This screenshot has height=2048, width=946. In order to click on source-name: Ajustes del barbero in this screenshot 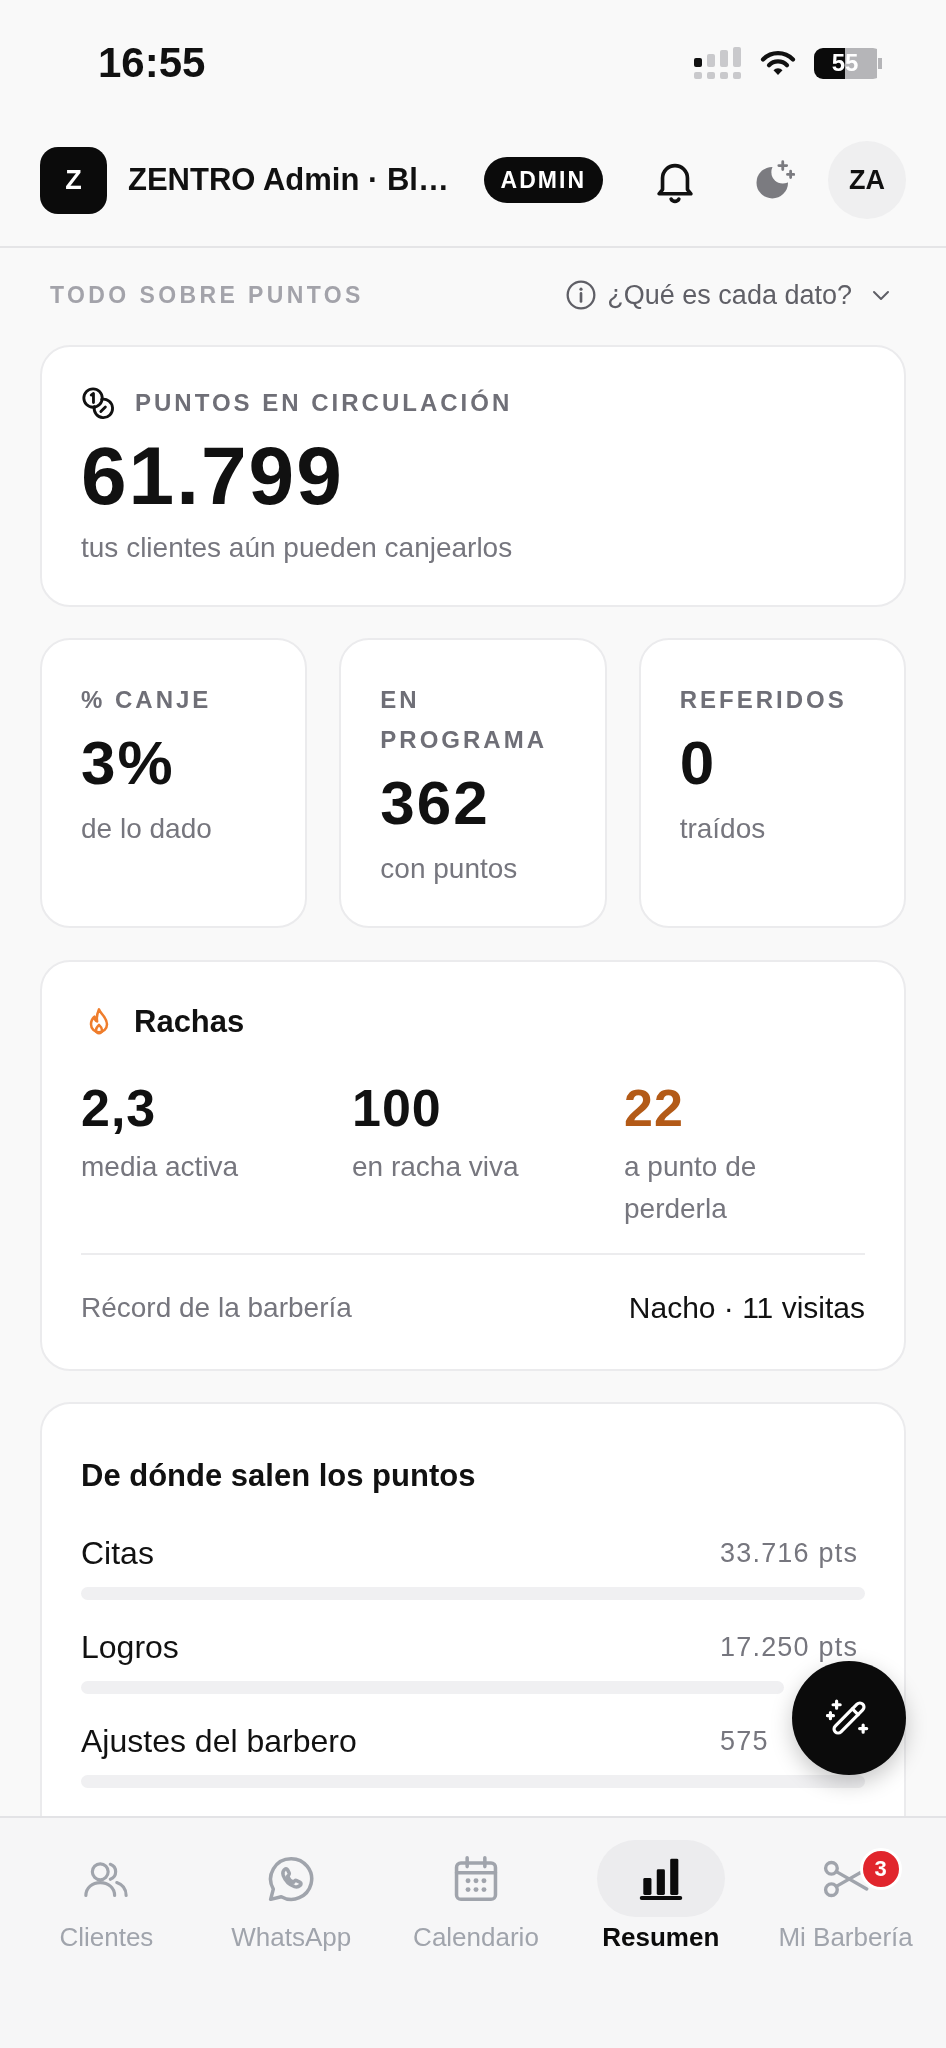, I will do `click(219, 1741)`.